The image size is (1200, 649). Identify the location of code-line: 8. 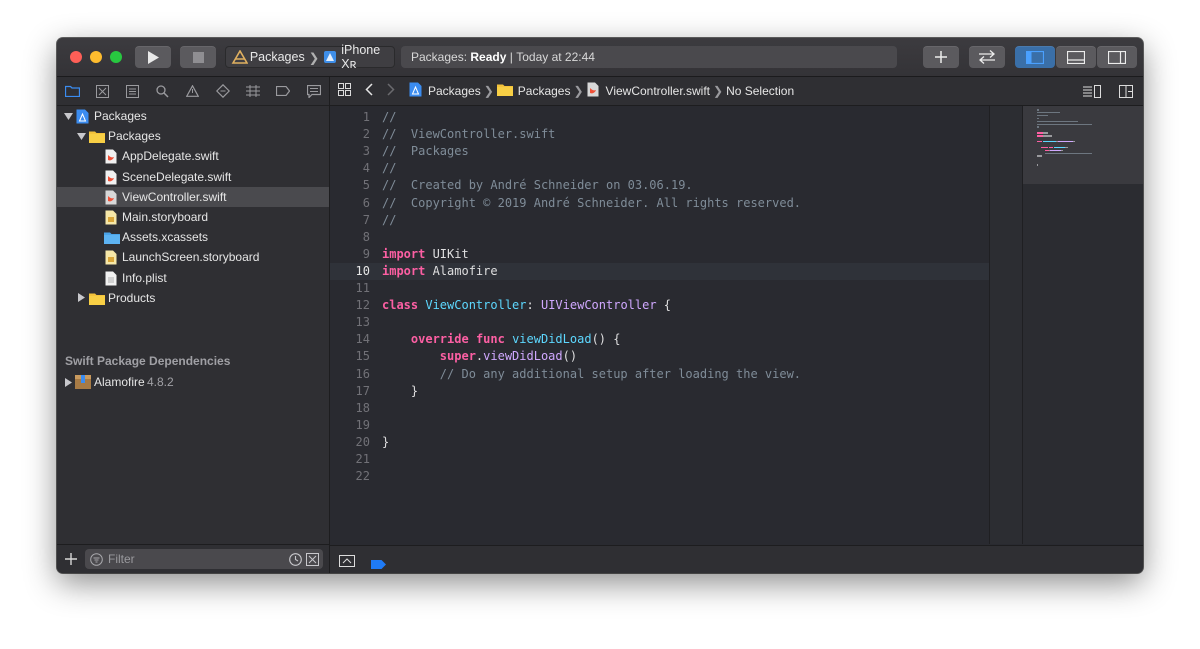
(659, 237).